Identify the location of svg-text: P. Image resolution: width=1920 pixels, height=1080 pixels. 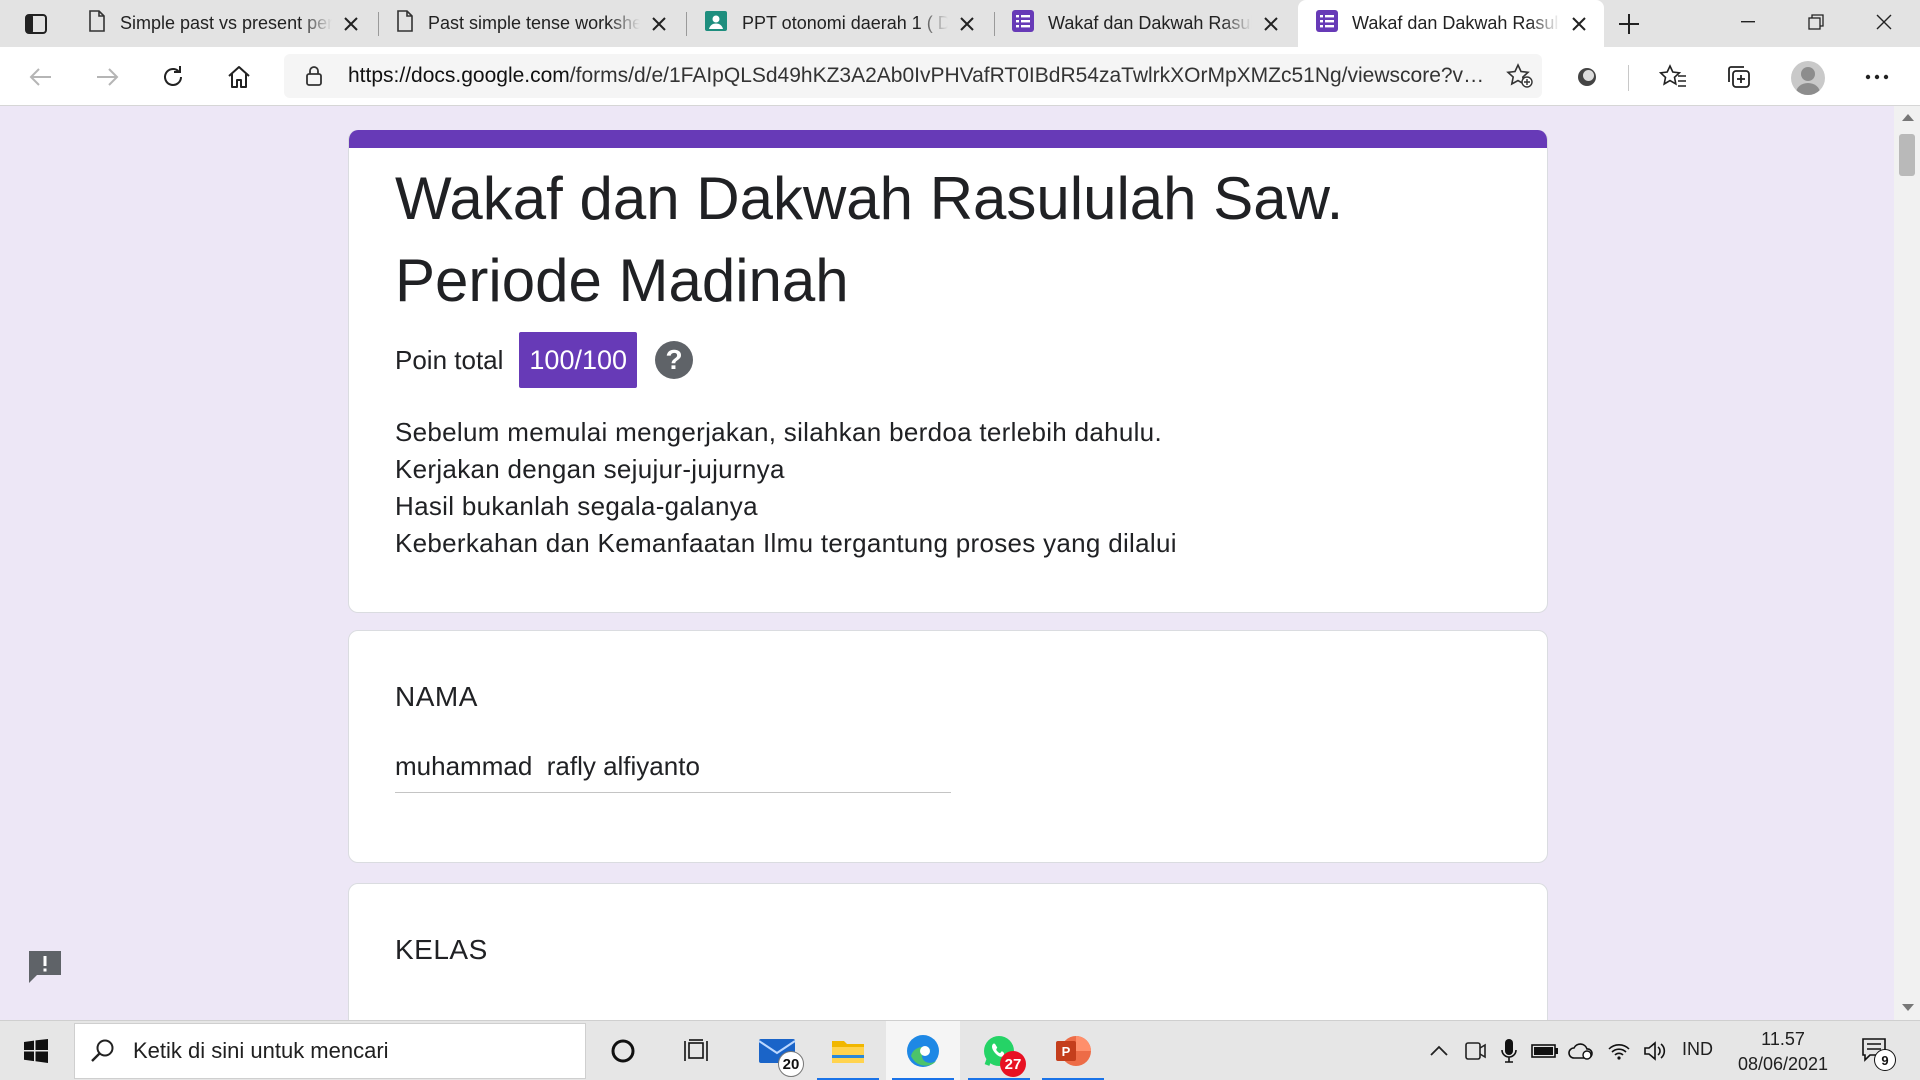
(1066, 1051).